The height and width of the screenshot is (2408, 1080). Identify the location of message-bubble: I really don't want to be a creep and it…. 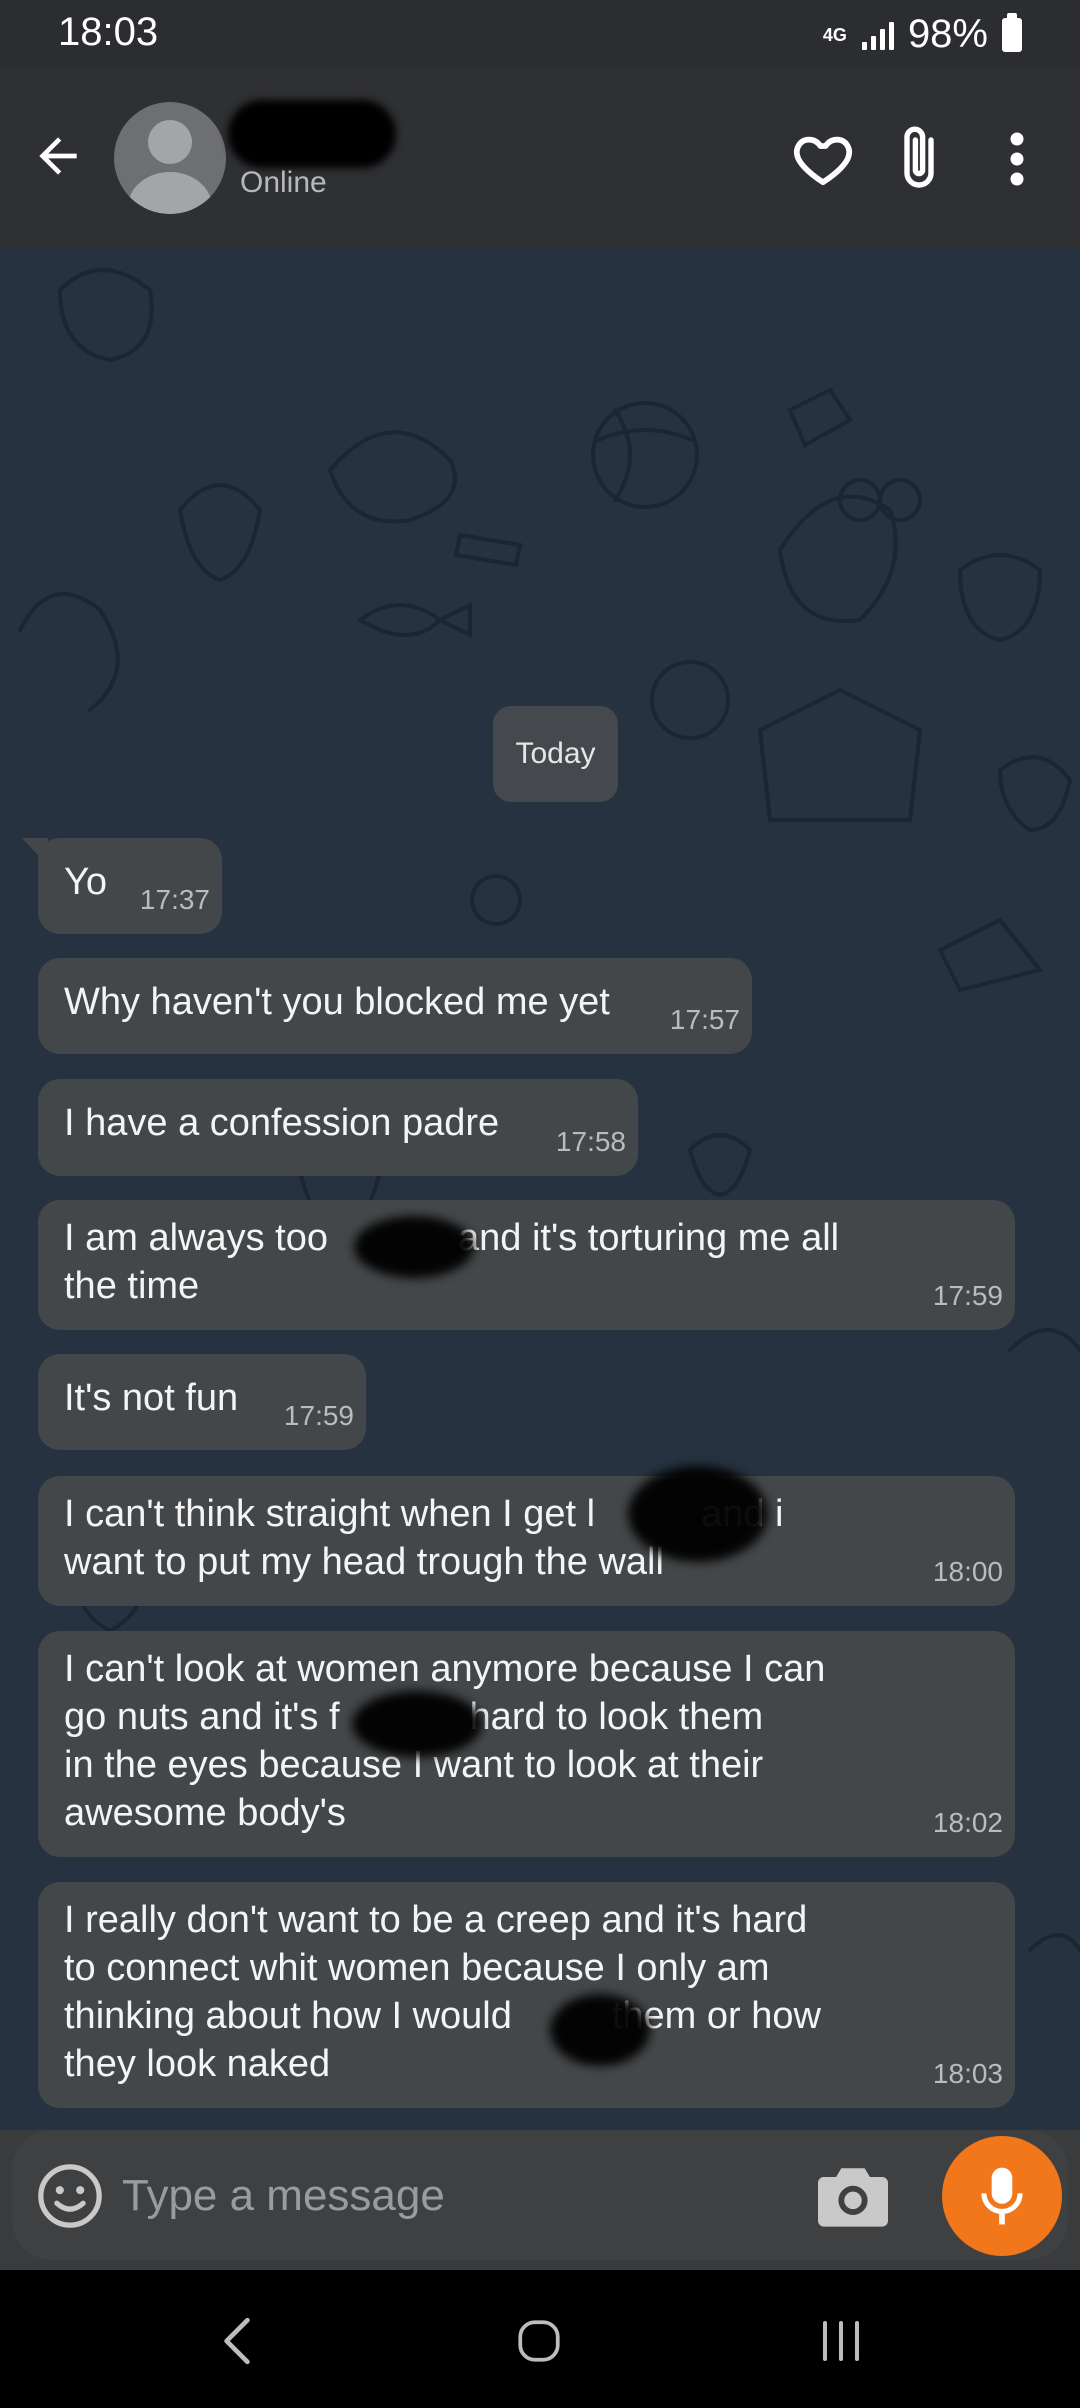
(526, 1995).